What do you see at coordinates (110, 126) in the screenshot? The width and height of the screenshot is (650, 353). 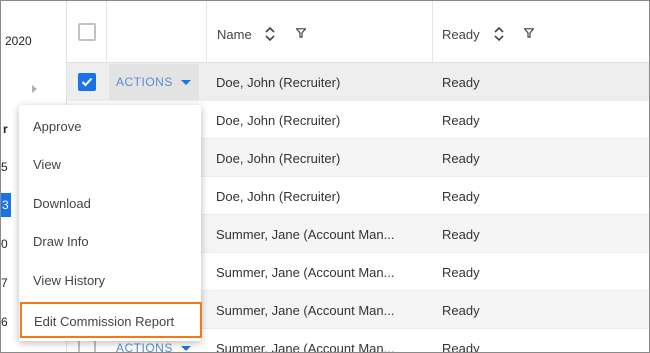 I see `menu-item-approve: Approve` at bounding box center [110, 126].